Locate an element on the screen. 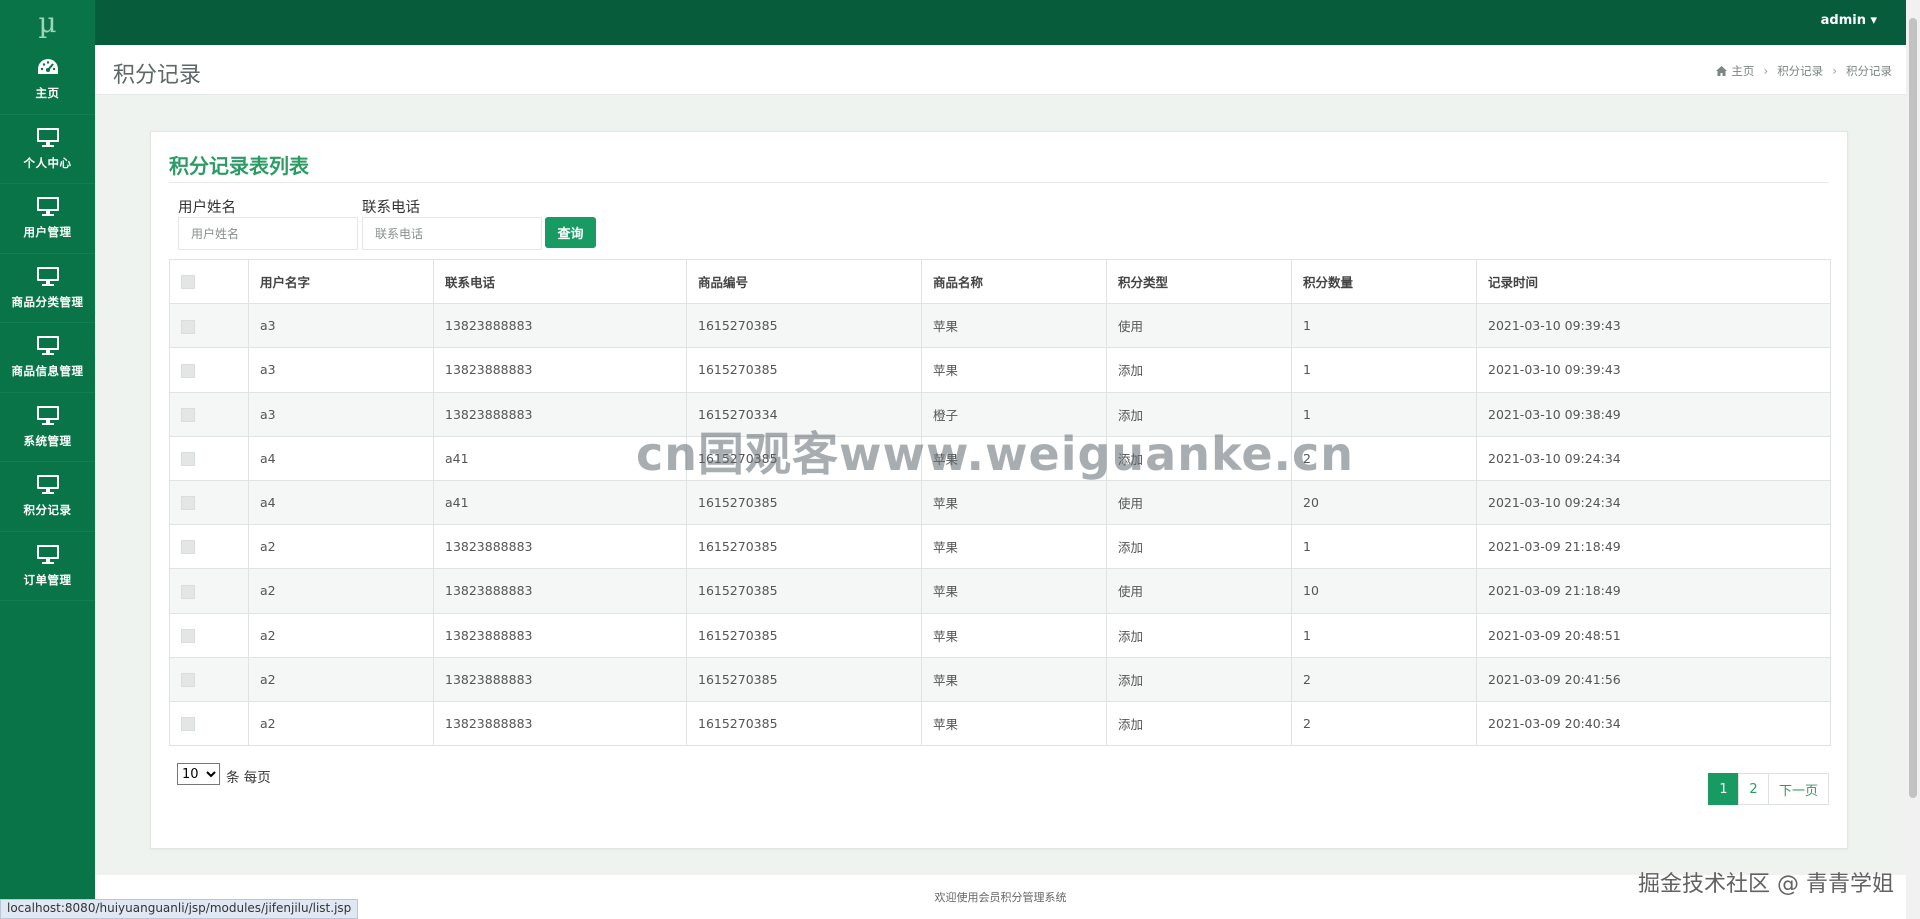  page-scrollbar is located at coordinates (1913, 459).